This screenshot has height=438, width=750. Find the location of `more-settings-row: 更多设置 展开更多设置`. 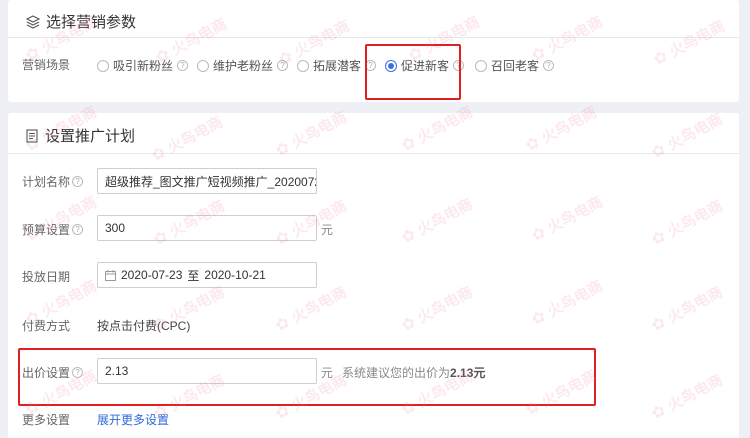

more-settings-row: 更多设置 展开更多设置 is located at coordinates (95, 419).